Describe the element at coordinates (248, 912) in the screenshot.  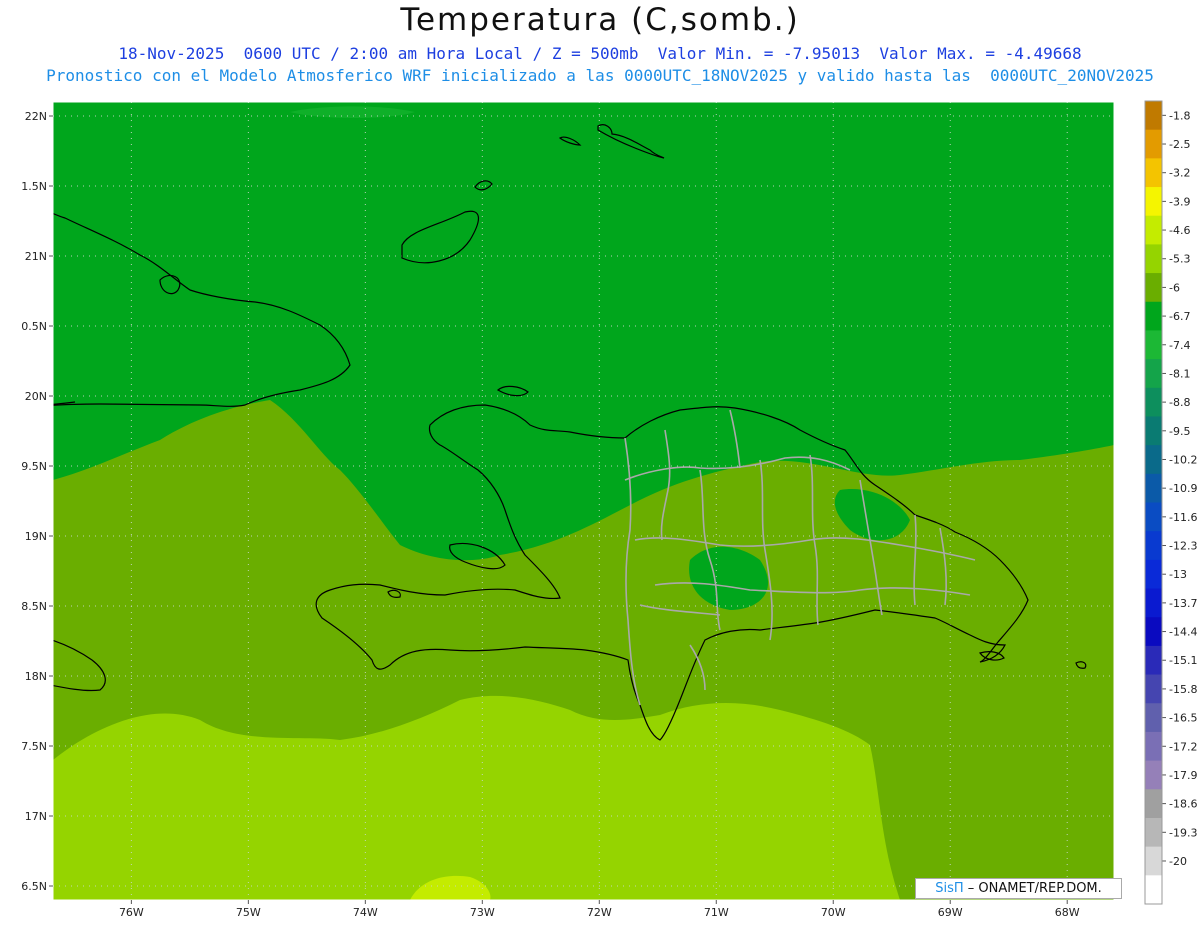
I see `lon-tick-label: 75W` at that location.